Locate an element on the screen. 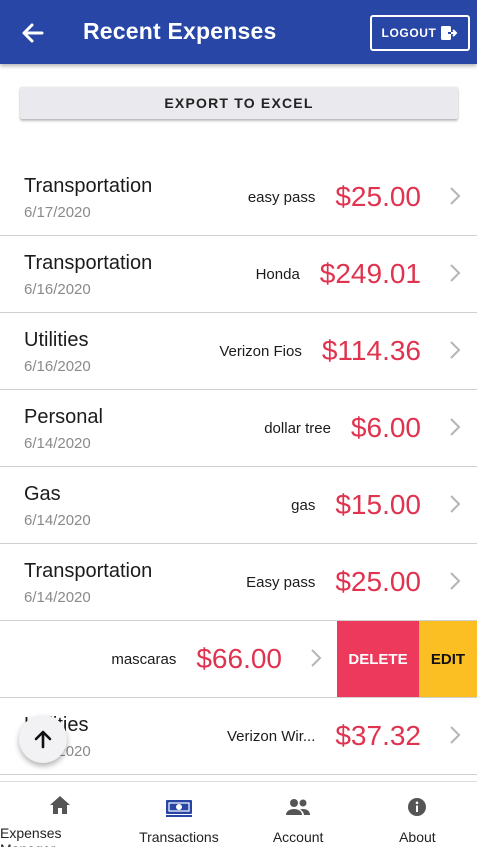  tab-expenses-manager: Expenses Manager is located at coordinates (59, 814).